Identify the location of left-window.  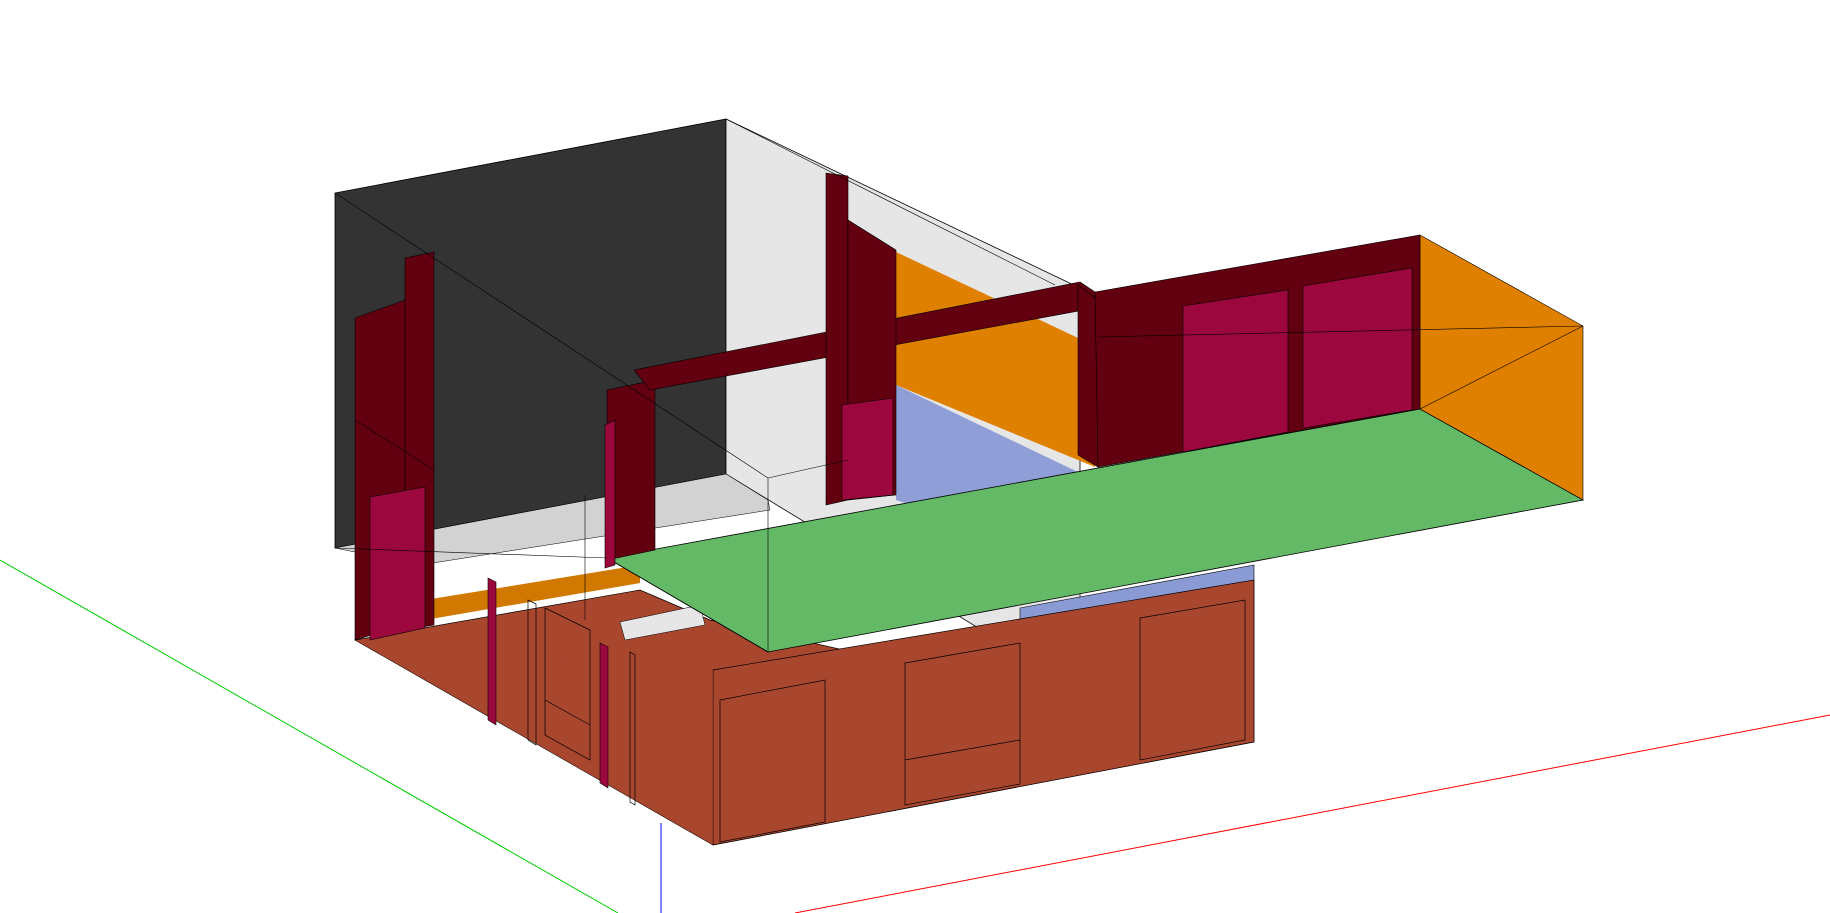
(397, 563).